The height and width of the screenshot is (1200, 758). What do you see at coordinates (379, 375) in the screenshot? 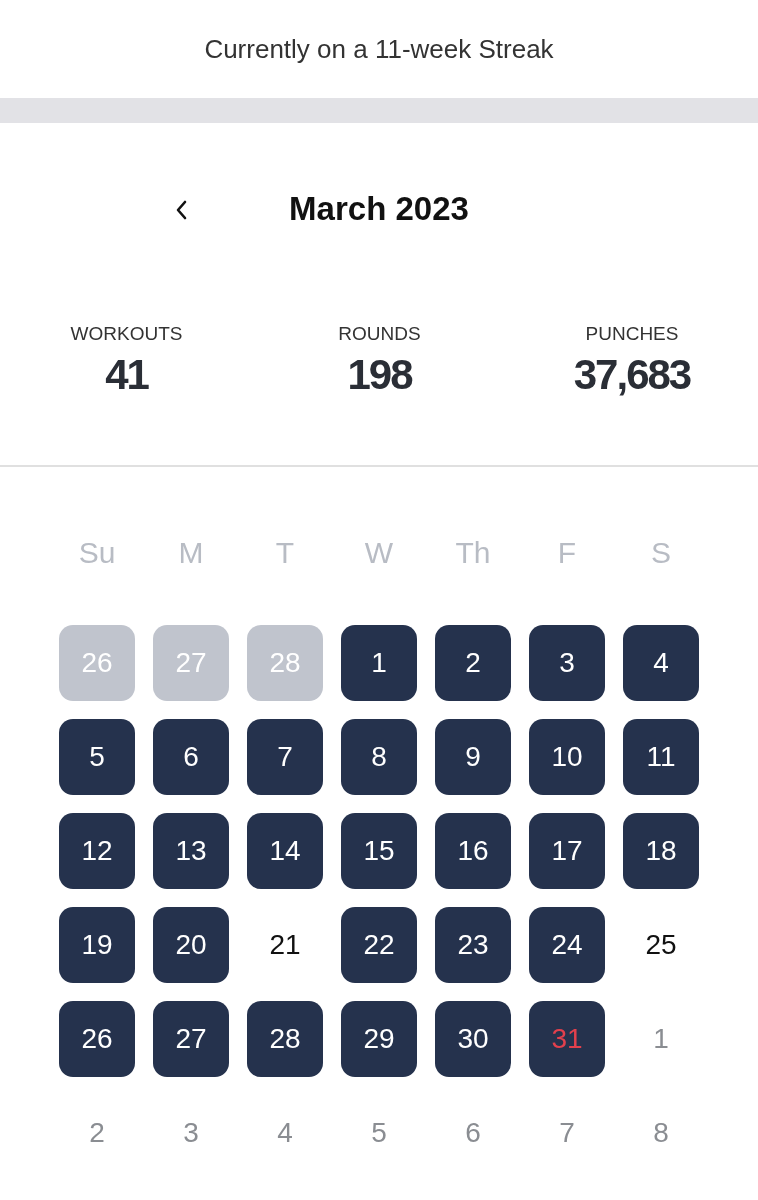
I see `stat-value: 198` at bounding box center [379, 375].